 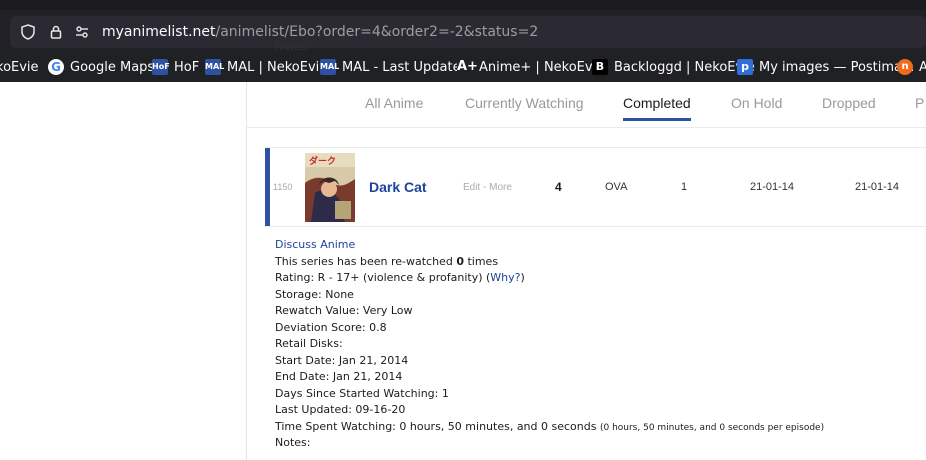 I want to click on orange-site-icon: n, so click(x=905, y=67).